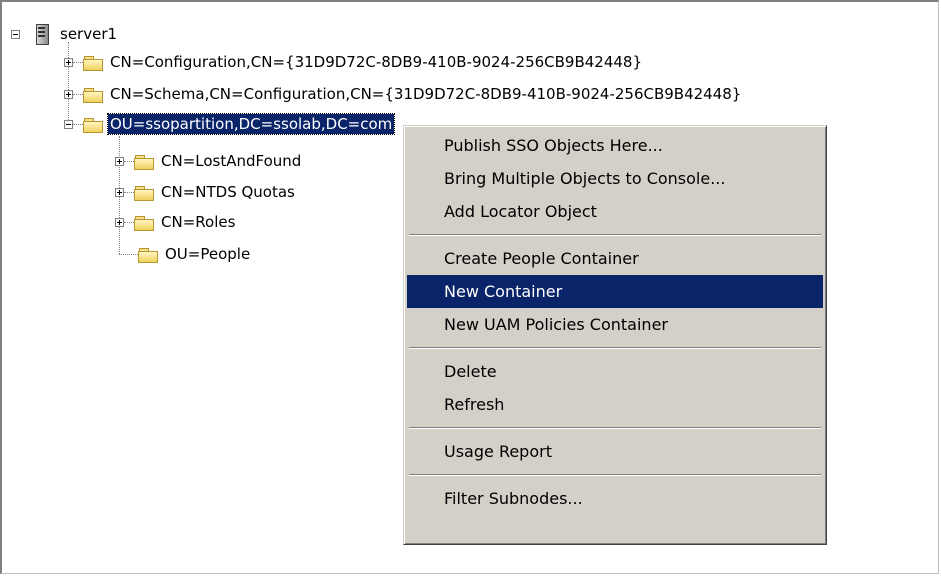  I want to click on tree-node-label: server1, so click(89, 34).